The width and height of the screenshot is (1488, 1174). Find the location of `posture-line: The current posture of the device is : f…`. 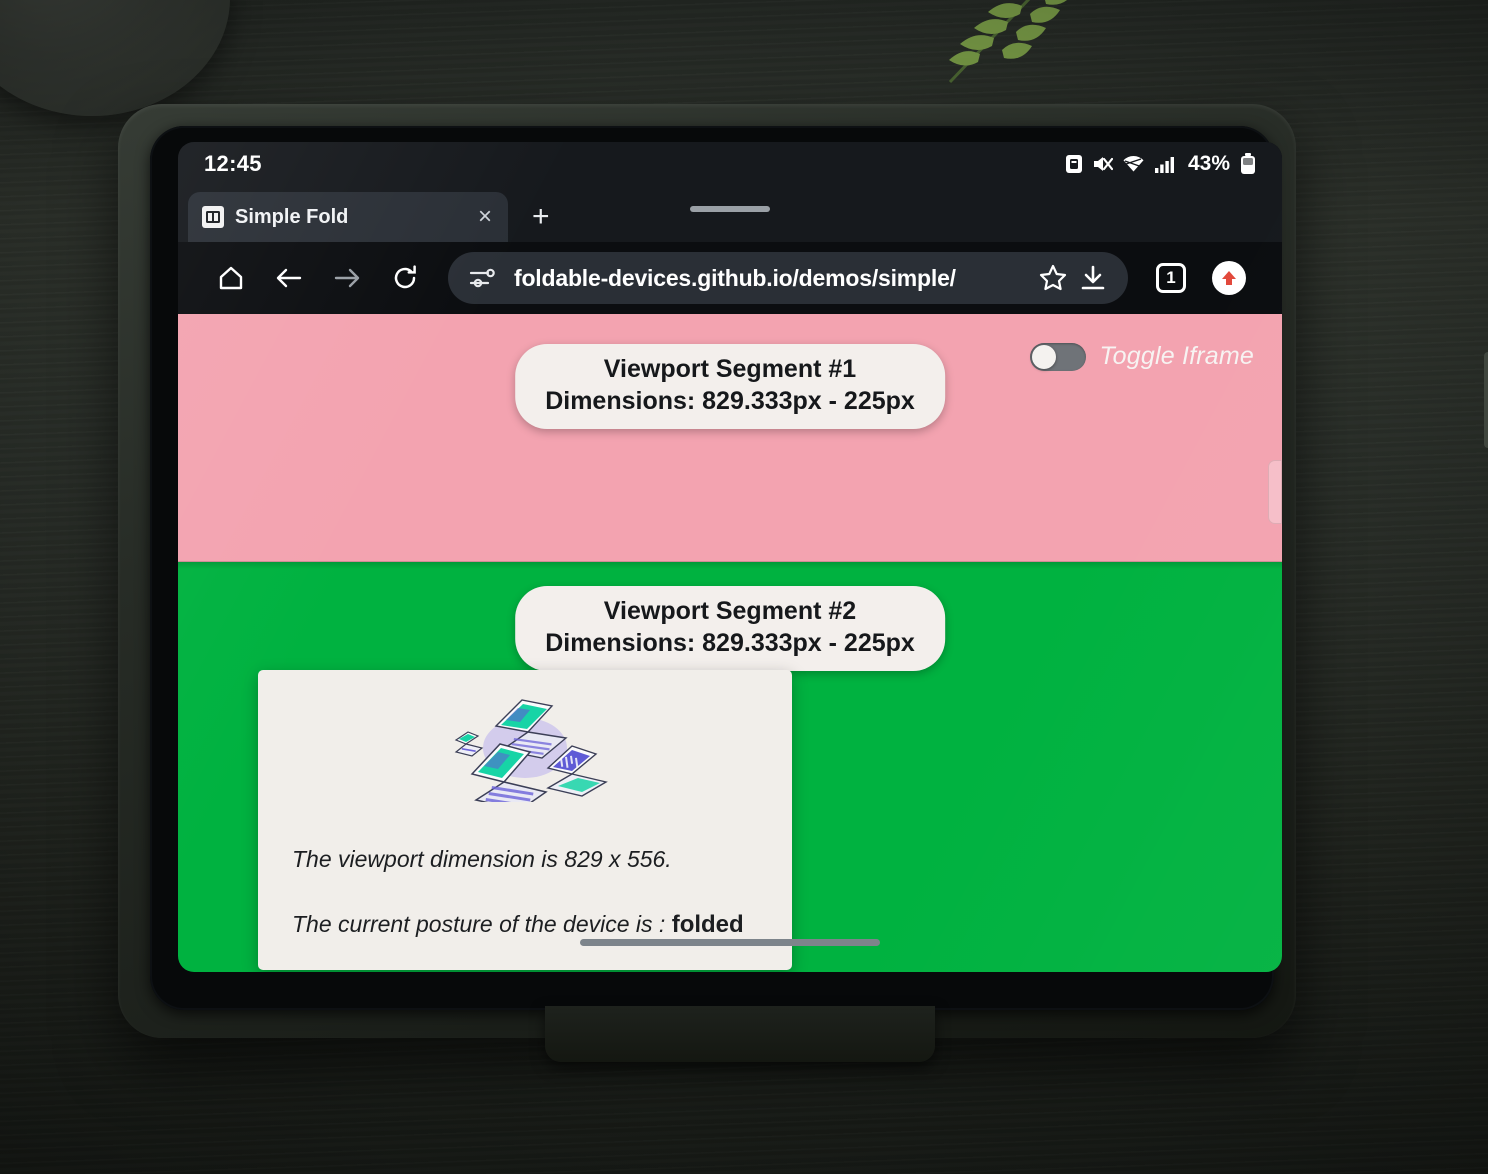

posture-line: The current posture of the device is : f… is located at coordinates (531, 925).